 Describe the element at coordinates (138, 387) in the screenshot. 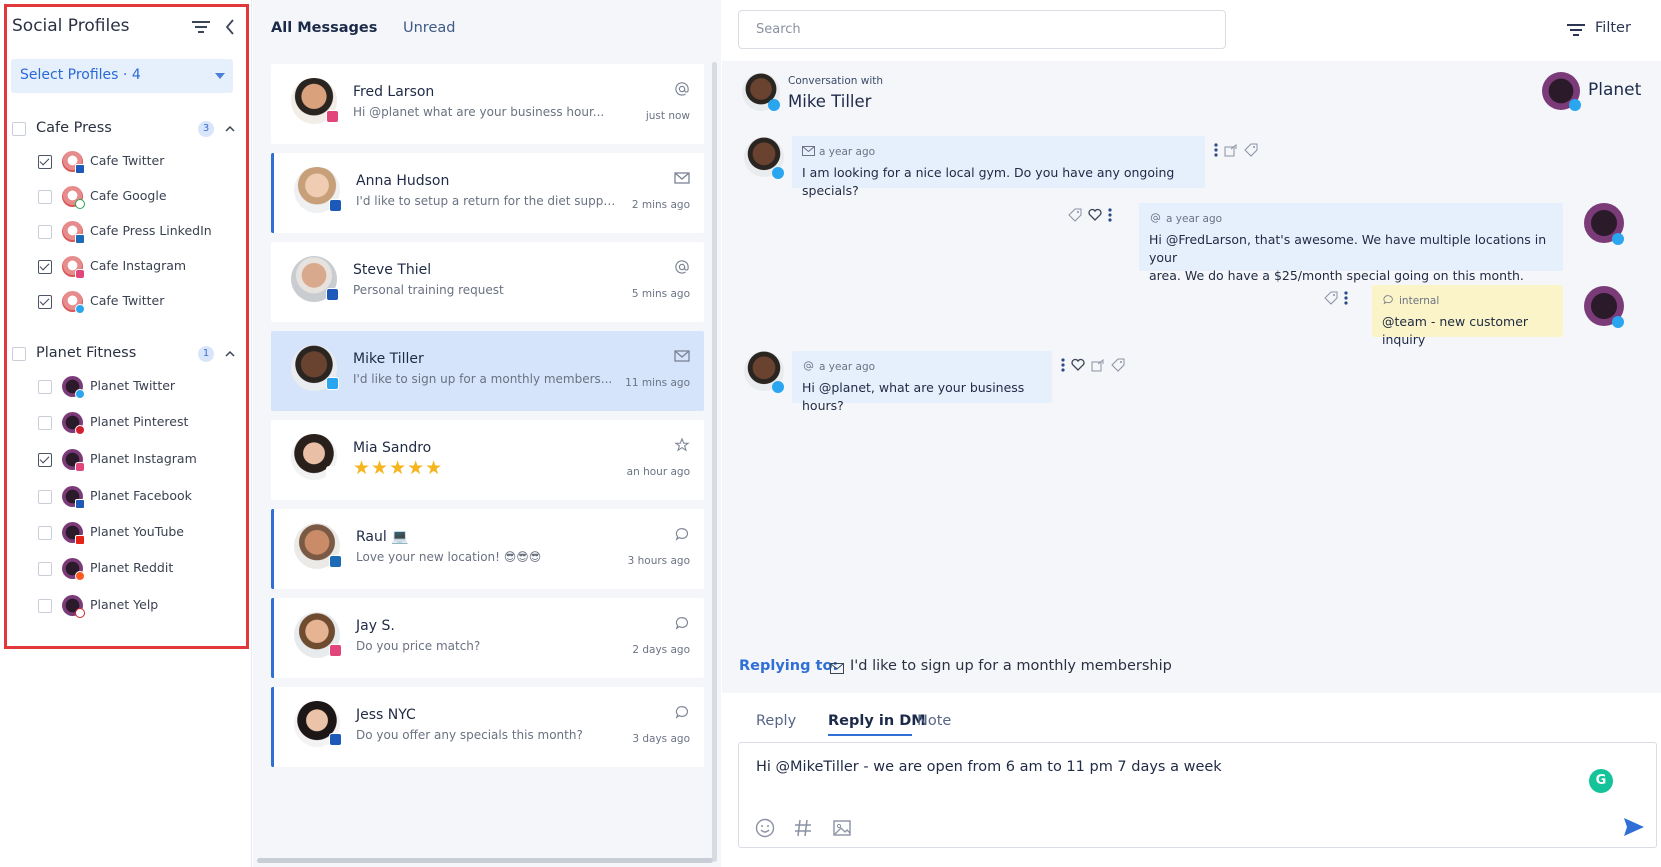

I see `profile-item: Planet Twitter` at that location.